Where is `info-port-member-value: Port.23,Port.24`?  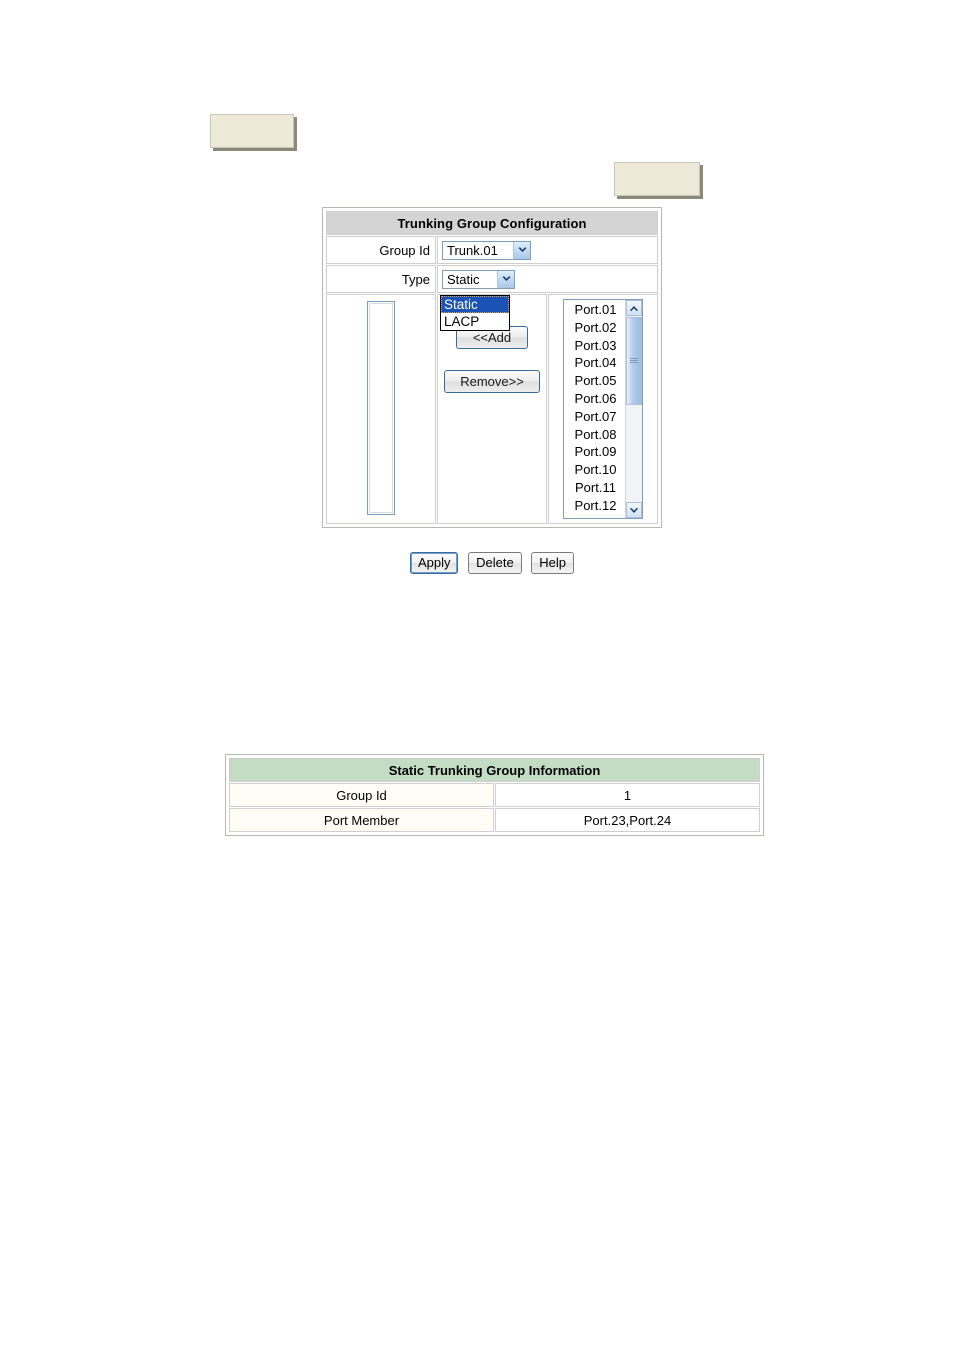
info-port-member-value: Port.23,Port.24 is located at coordinates (627, 820).